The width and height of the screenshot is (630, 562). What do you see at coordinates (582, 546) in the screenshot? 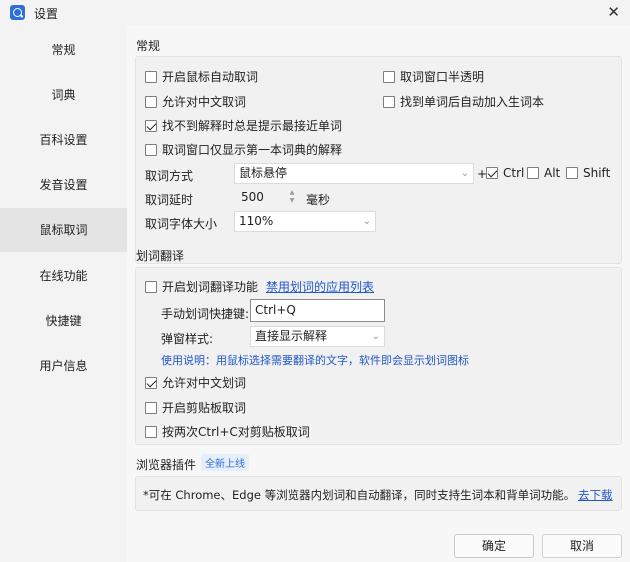
I see `cancel-button: 取消` at bounding box center [582, 546].